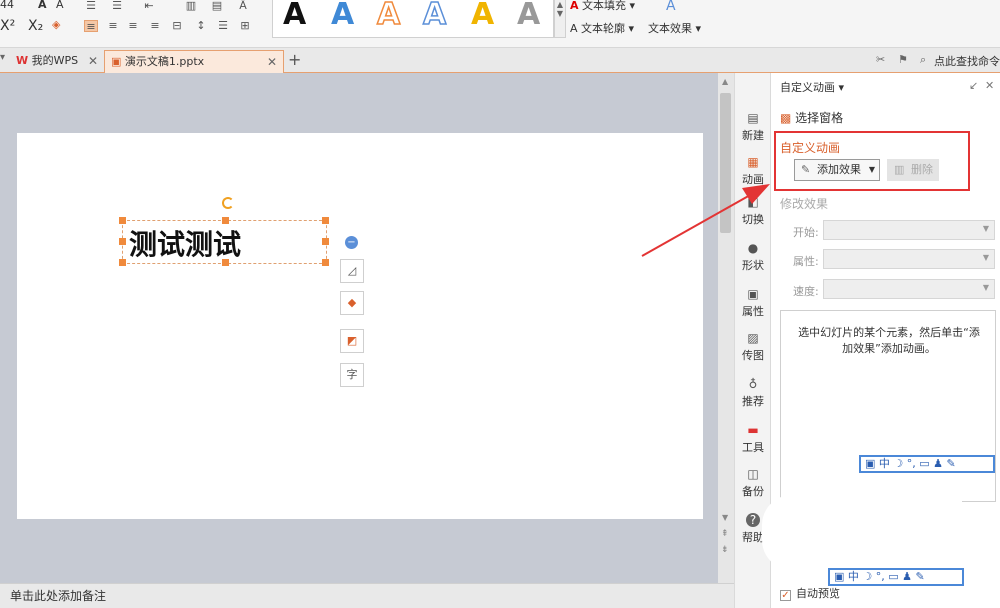 Image resolution: width=1000 pixels, height=608 pixels. What do you see at coordinates (228, 203) in the screenshot?
I see `rotate-handle-icon` at bounding box center [228, 203].